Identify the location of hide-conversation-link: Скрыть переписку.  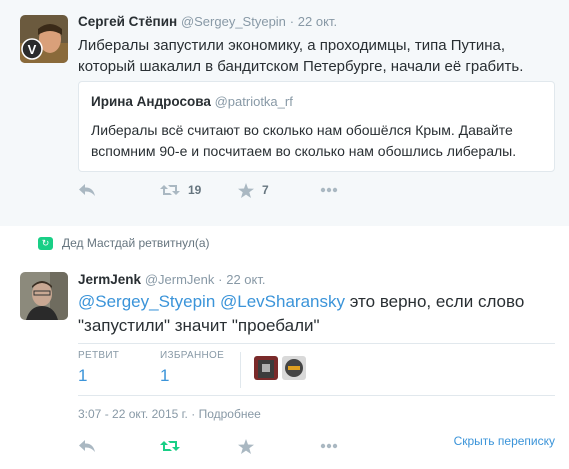
(504, 441).